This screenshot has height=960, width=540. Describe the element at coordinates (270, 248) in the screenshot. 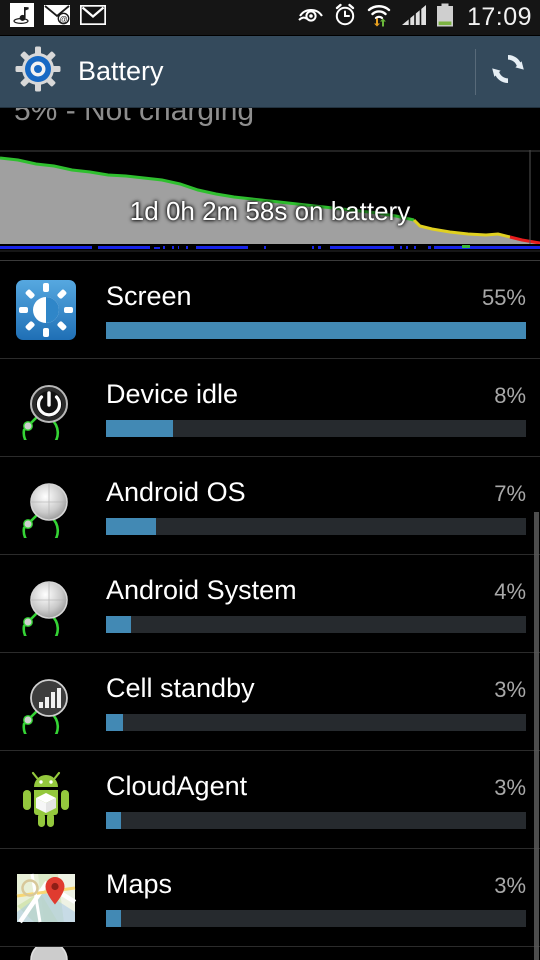

I see `battery-timeline-bar` at that location.